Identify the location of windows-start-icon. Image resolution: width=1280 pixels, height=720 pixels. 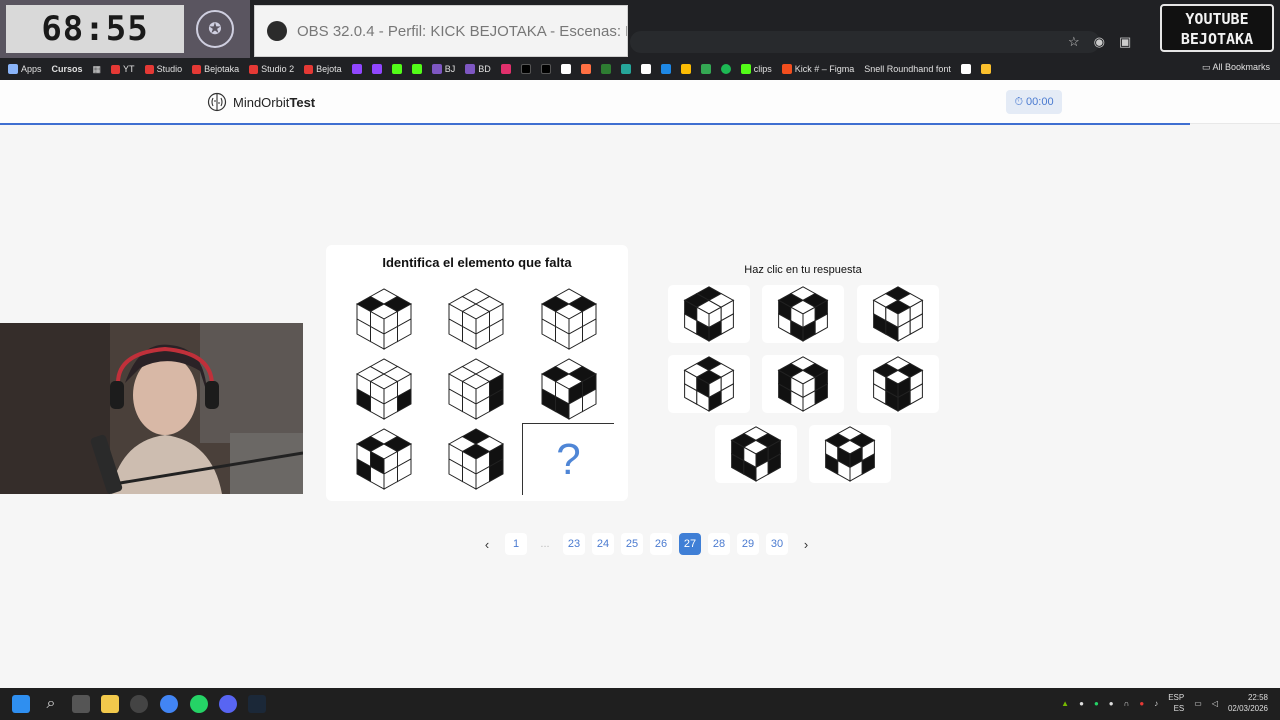
(21, 704).